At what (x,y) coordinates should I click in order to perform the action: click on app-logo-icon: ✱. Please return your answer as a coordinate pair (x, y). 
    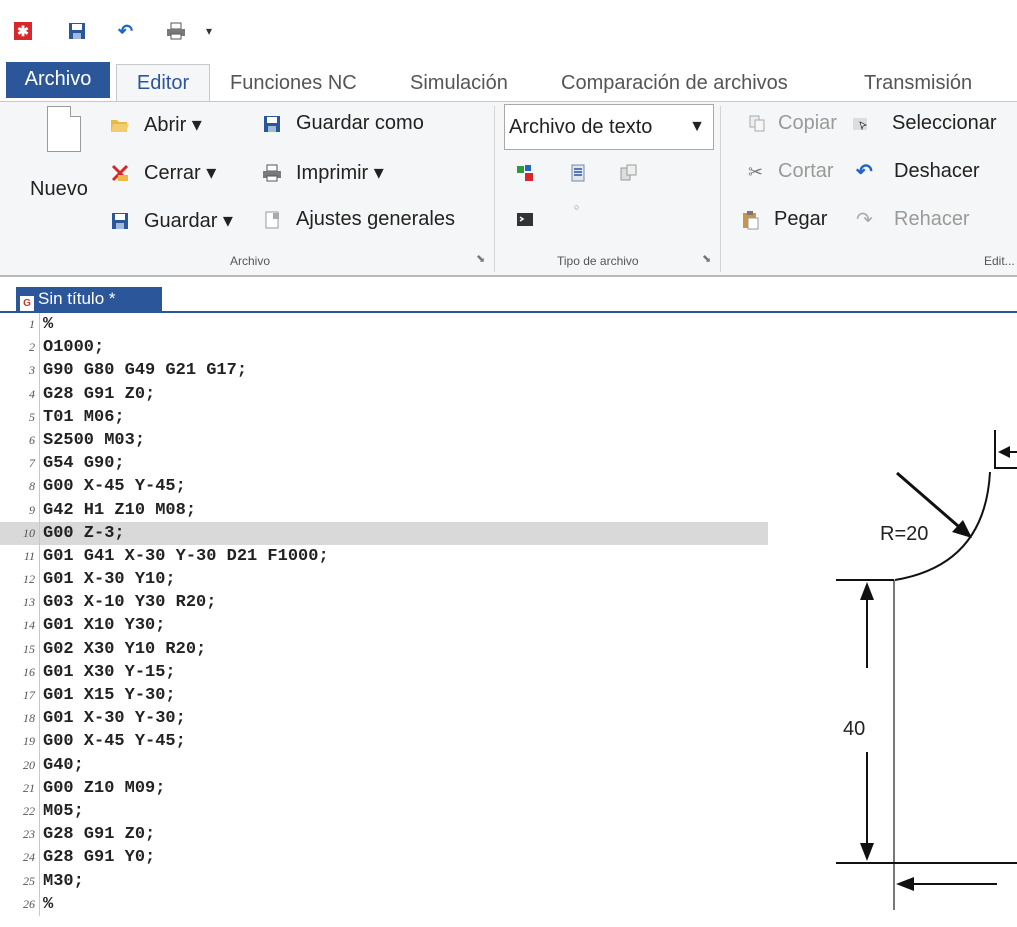
    Looking at the image, I should click on (23, 31).